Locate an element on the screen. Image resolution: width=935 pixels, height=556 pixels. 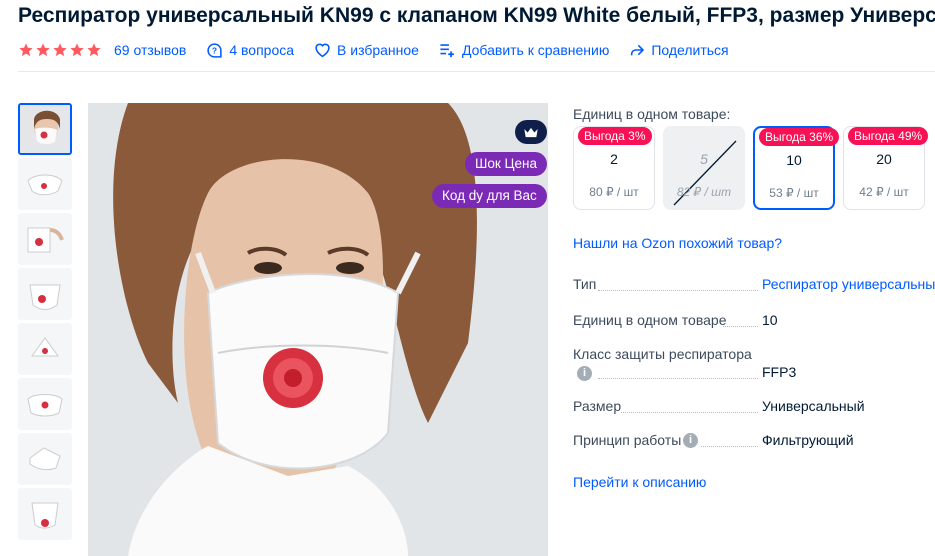
spec-value-link: Респиратор универсальный is located at coordinates (848, 284).